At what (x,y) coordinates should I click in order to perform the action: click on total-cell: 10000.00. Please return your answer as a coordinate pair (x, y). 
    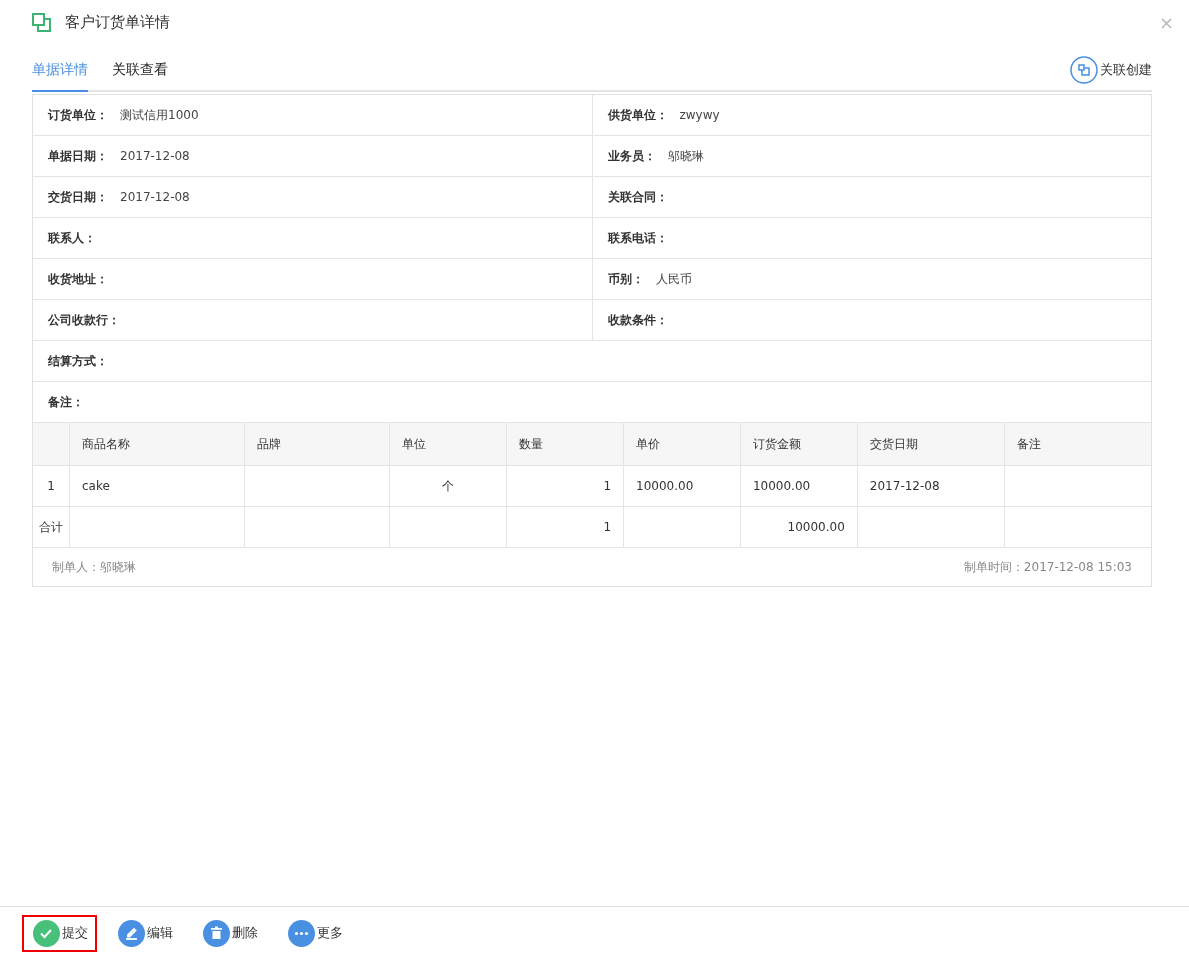
    Looking at the image, I should click on (799, 527).